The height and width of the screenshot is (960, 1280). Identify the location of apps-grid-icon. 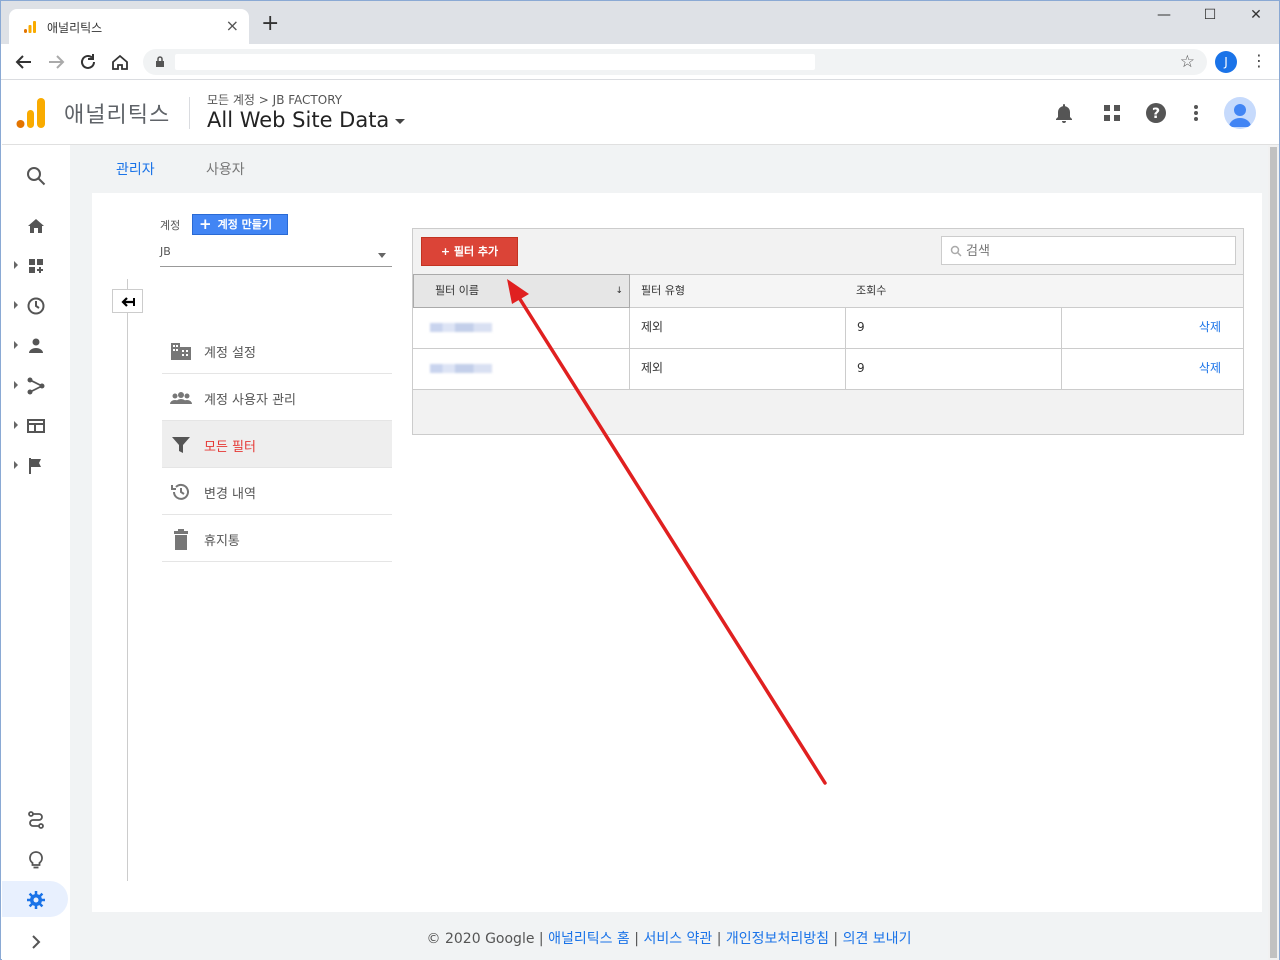
(1112, 113).